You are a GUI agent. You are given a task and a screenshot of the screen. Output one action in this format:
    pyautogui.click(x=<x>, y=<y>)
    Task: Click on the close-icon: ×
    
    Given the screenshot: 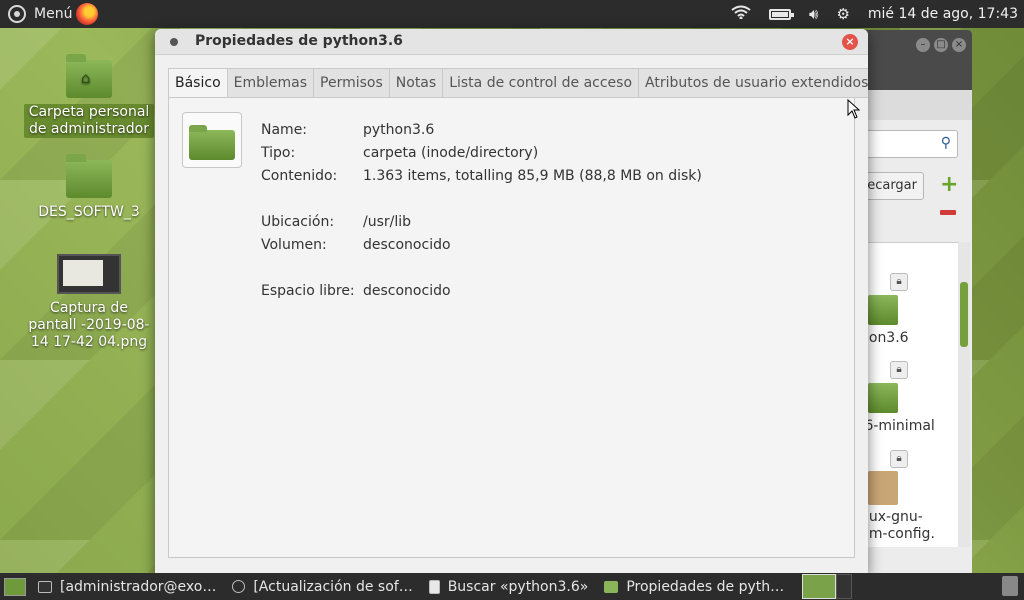 What is the action you would take?
    pyautogui.click(x=959, y=45)
    